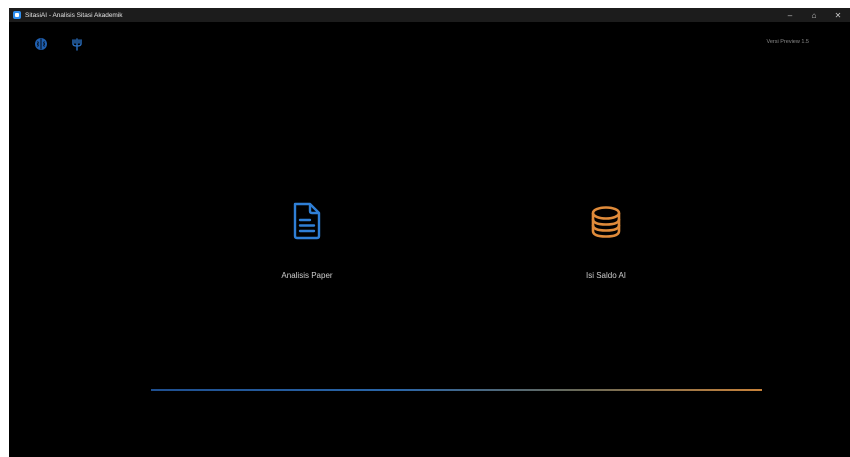  I want to click on brain-icon, so click(41, 44).